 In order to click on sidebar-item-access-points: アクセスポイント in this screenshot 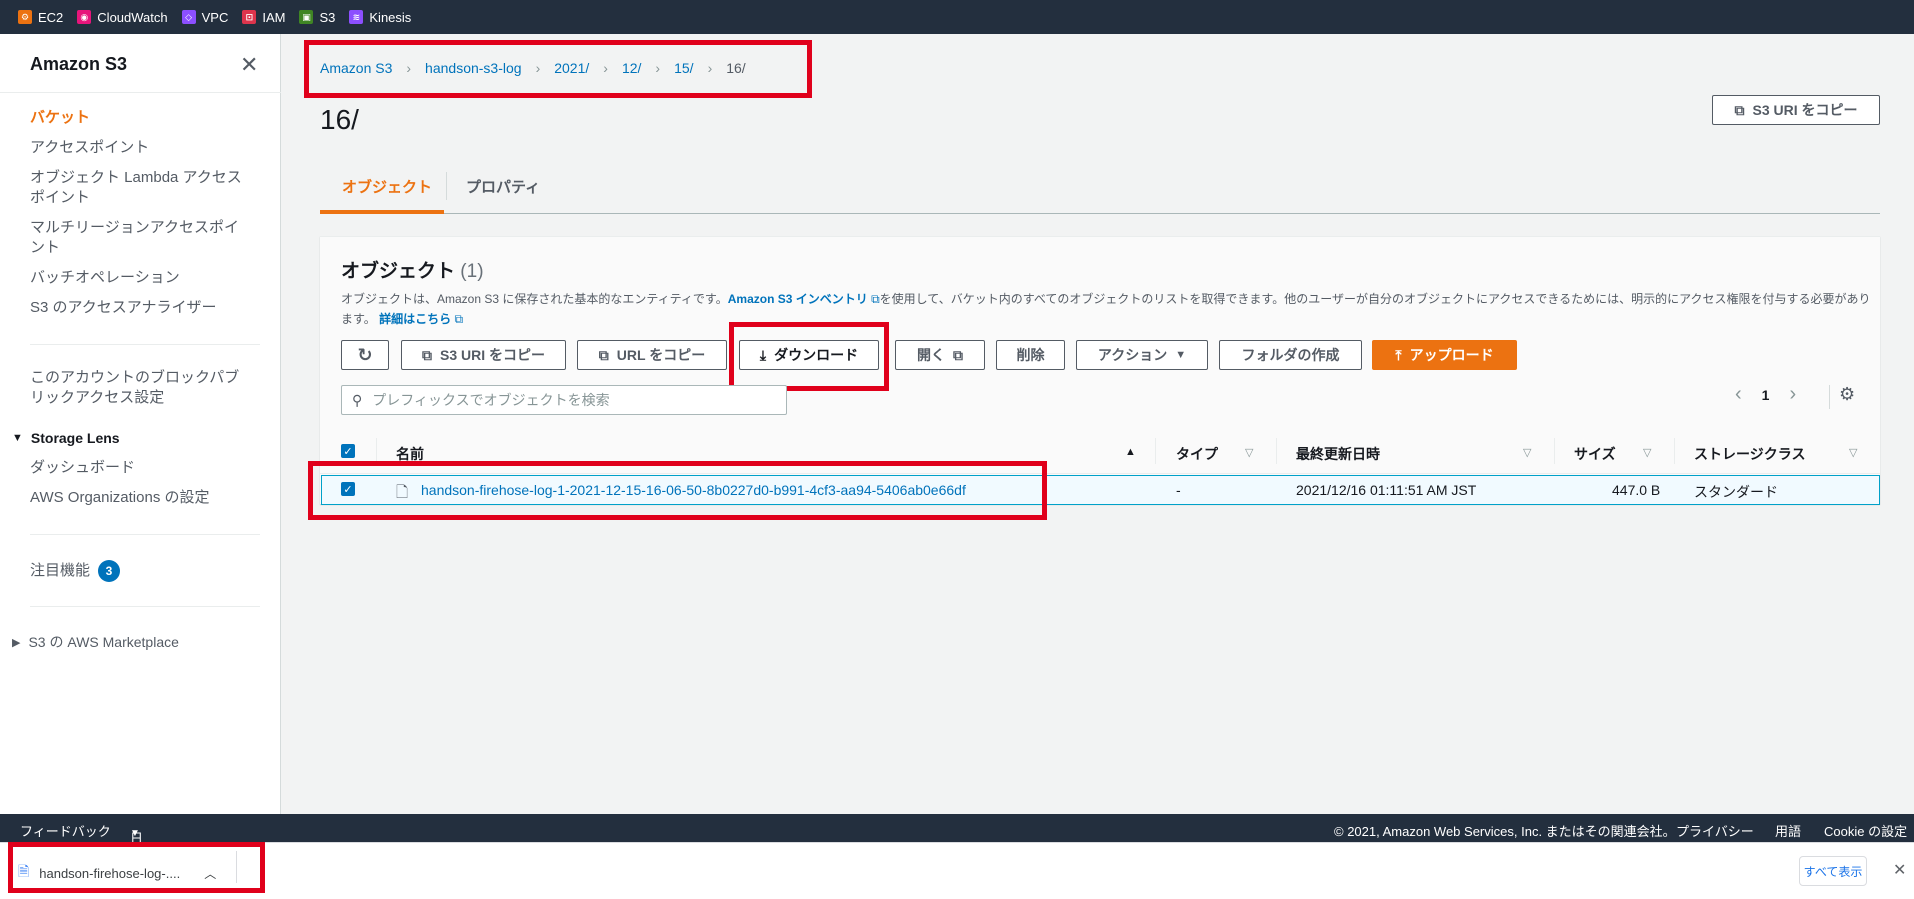, I will do `click(140, 148)`.